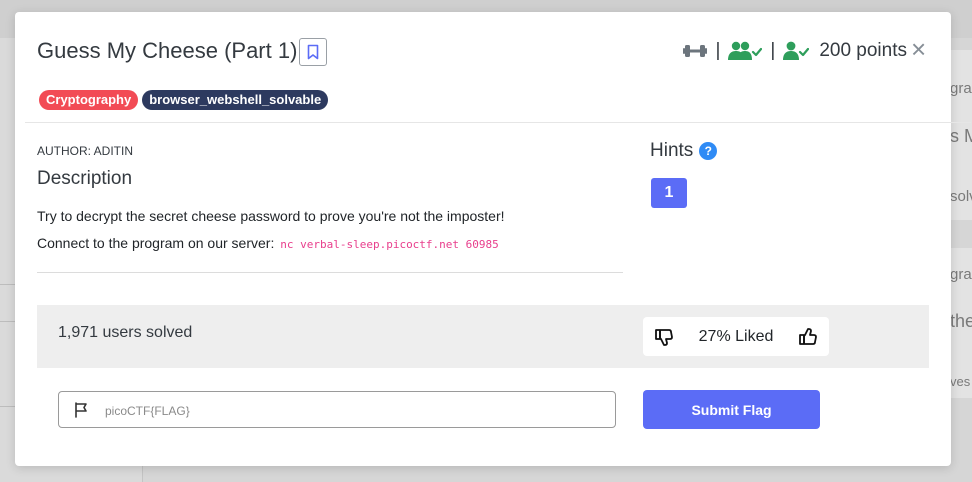 The width and height of the screenshot is (972, 482). I want to click on points-label: 200 points, so click(863, 50).